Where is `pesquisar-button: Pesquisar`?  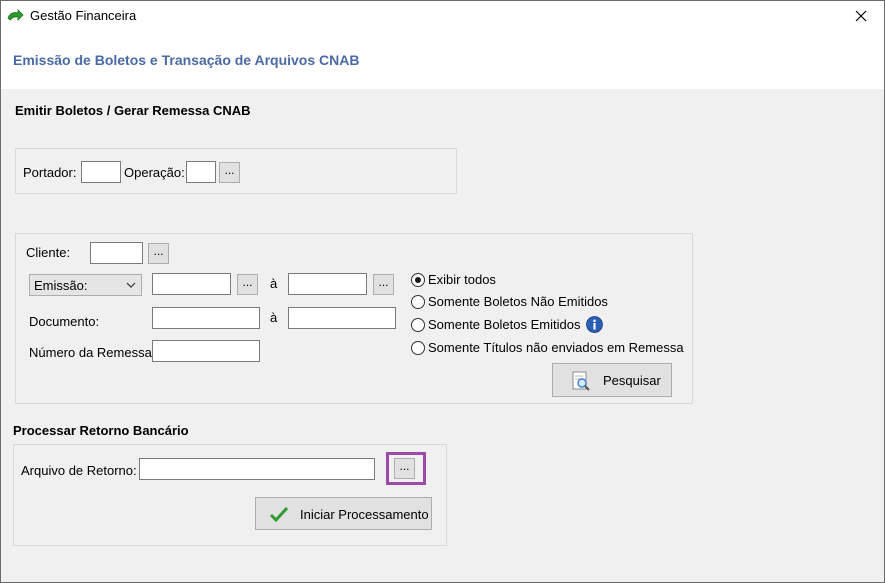 pesquisar-button: Pesquisar is located at coordinates (612, 380).